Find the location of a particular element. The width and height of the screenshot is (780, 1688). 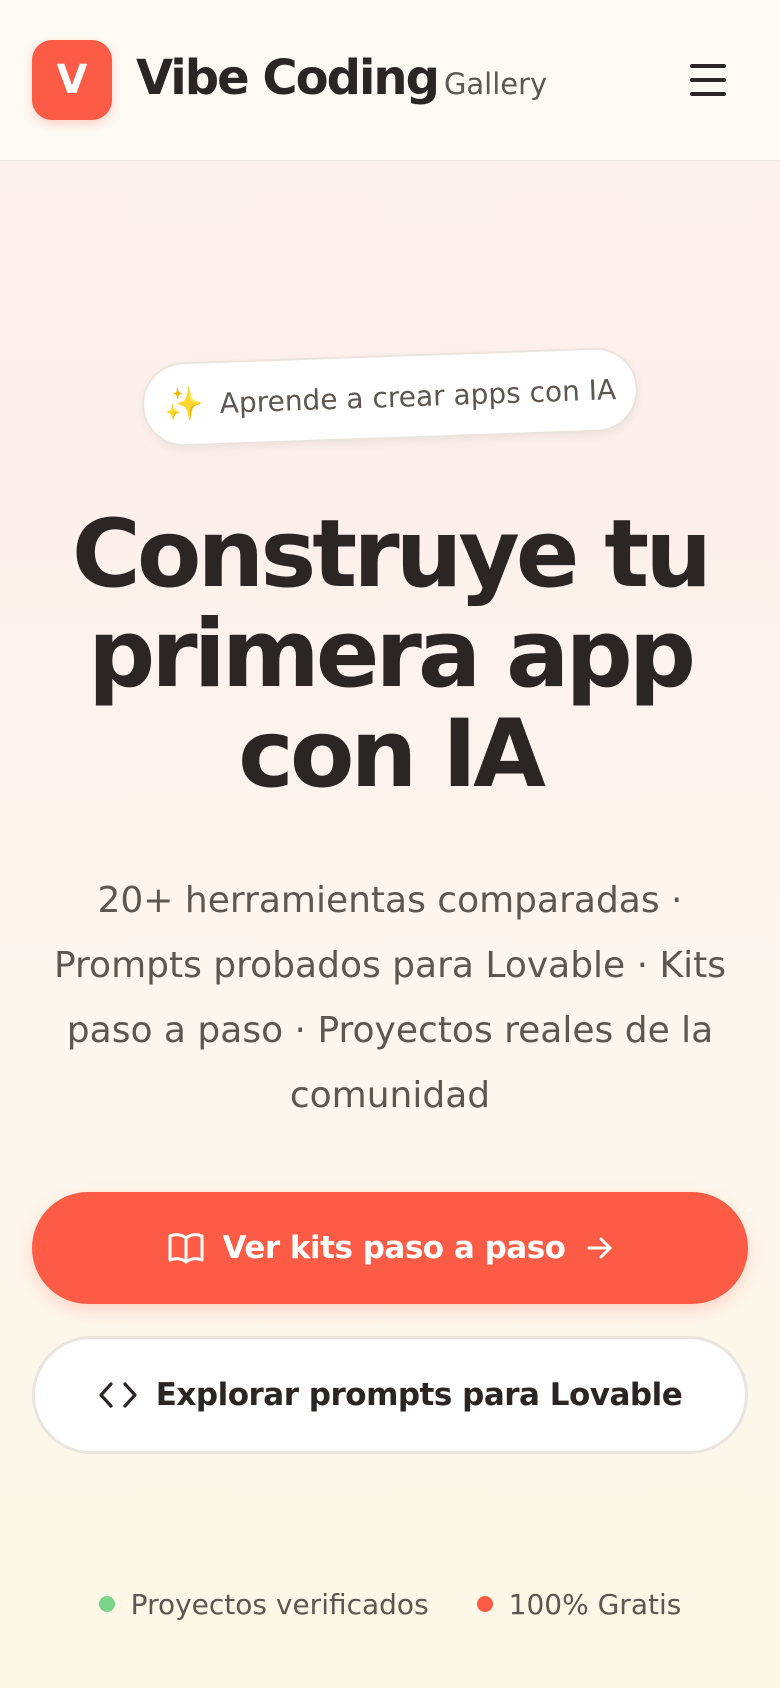

trust-stats: Proyectos verificados 100% Gratis is located at coordinates (390, 1604).